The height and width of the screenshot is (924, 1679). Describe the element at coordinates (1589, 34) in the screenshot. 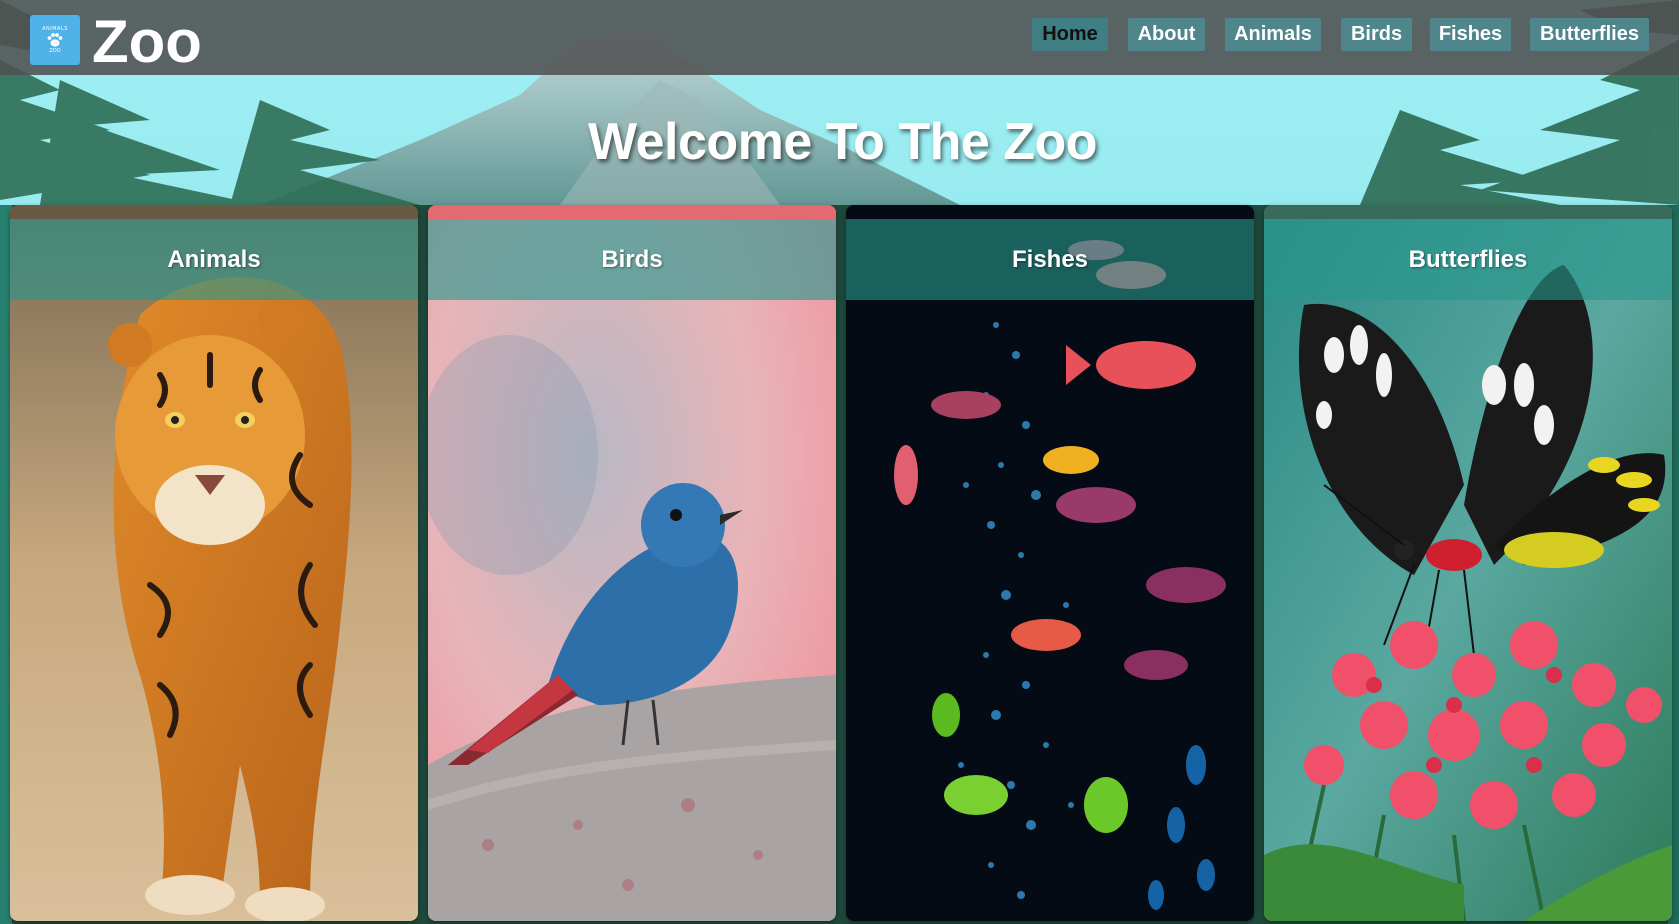

I see `nav-butterflies: Butterflies` at that location.